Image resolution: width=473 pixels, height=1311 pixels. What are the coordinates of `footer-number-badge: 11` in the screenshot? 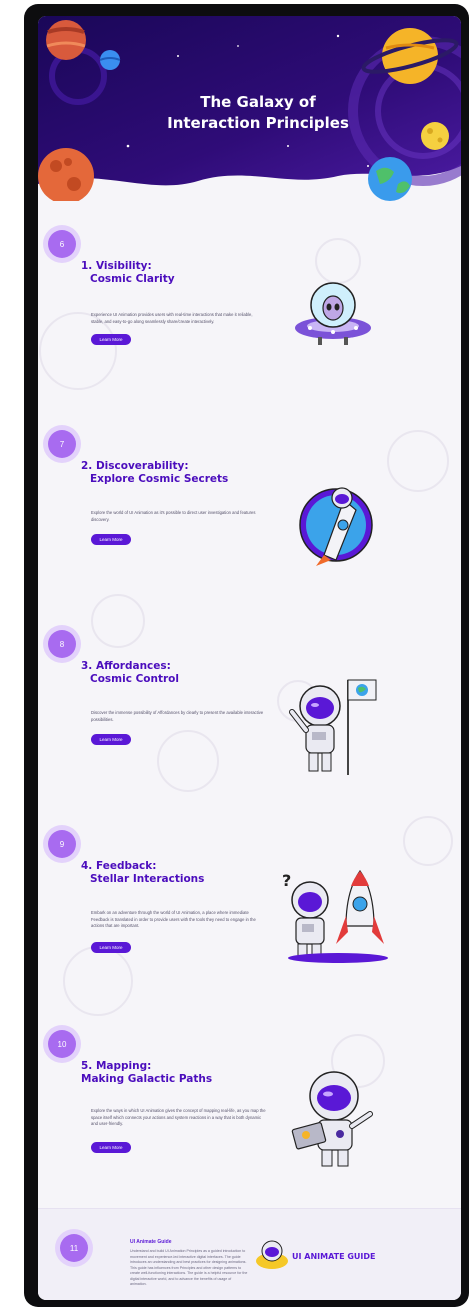 It's located at (74, 1248).